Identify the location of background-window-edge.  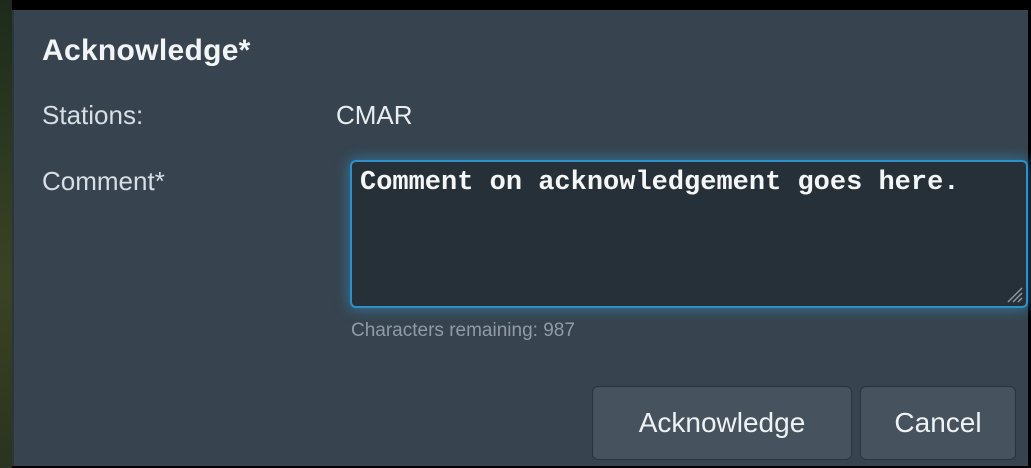
(6, 234).